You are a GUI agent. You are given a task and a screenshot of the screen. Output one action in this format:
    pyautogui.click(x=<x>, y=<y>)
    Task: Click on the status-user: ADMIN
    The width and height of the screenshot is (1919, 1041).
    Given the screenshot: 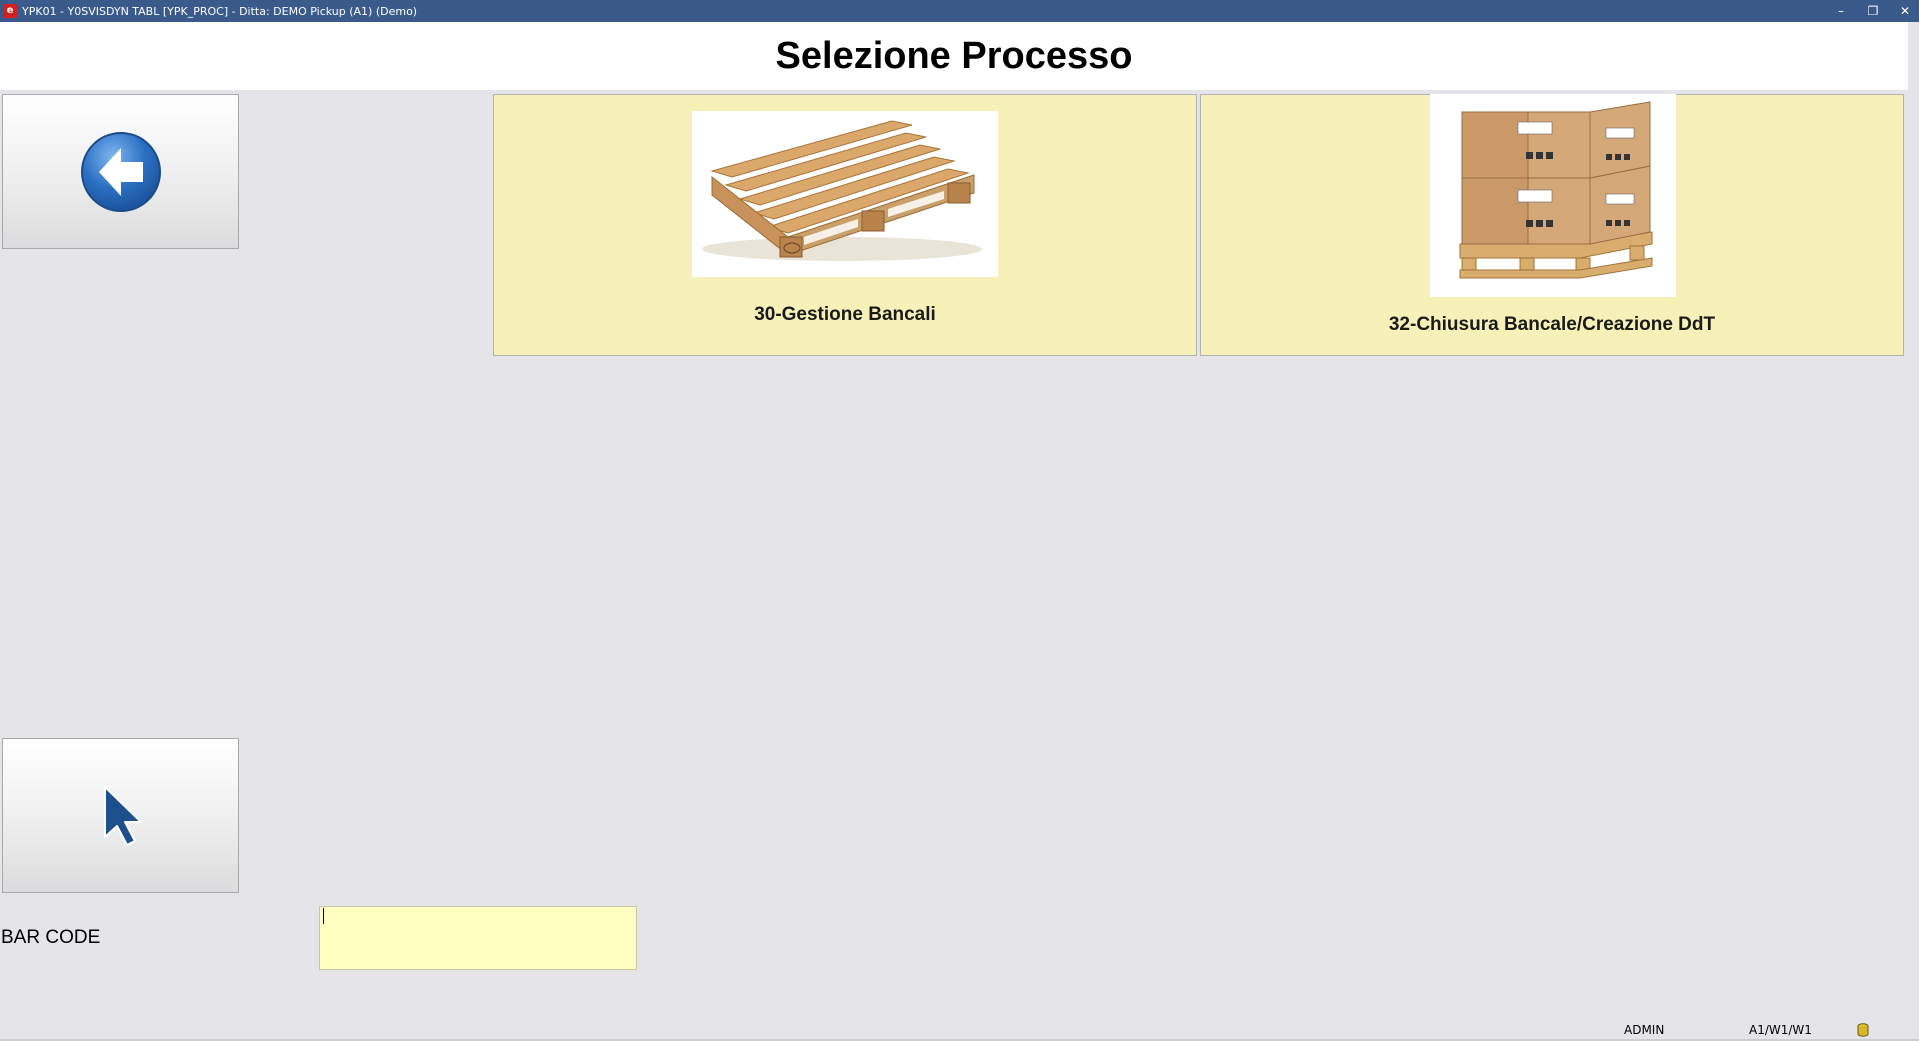 What is the action you would take?
    pyautogui.click(x=1644, y=1030)
    